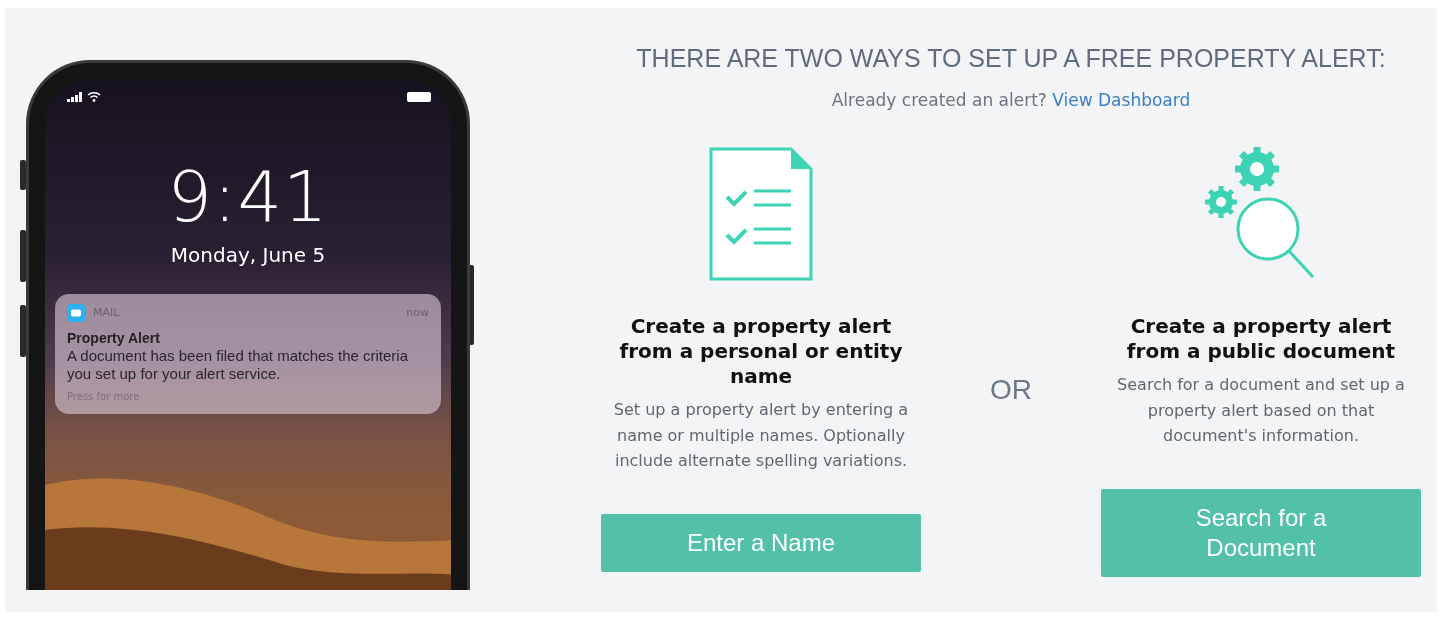 Image resolution: width=1442 pixels, height=619 pixels. What do you see at coordinates (419, 96) in the screenshot?
I see `battery-icon` at bounding box center [419, 96].